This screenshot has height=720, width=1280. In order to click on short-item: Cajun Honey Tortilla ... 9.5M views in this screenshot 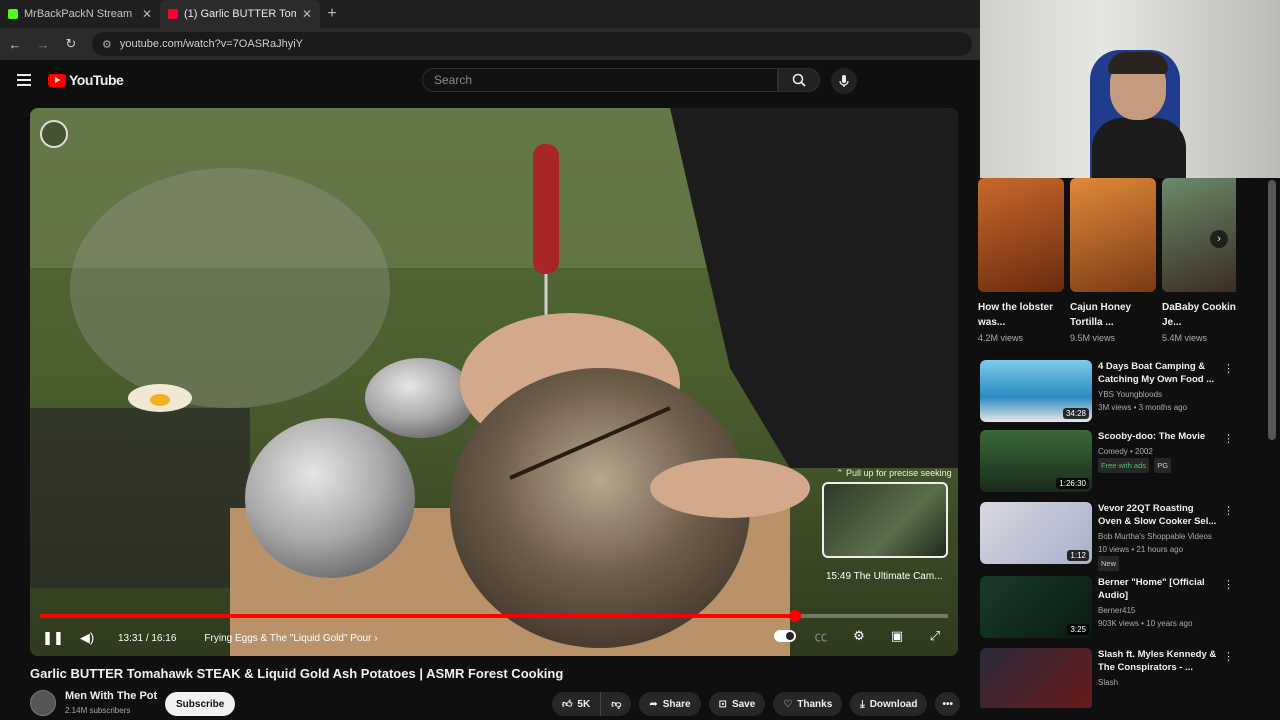, I will do `click(1113, 263)`.